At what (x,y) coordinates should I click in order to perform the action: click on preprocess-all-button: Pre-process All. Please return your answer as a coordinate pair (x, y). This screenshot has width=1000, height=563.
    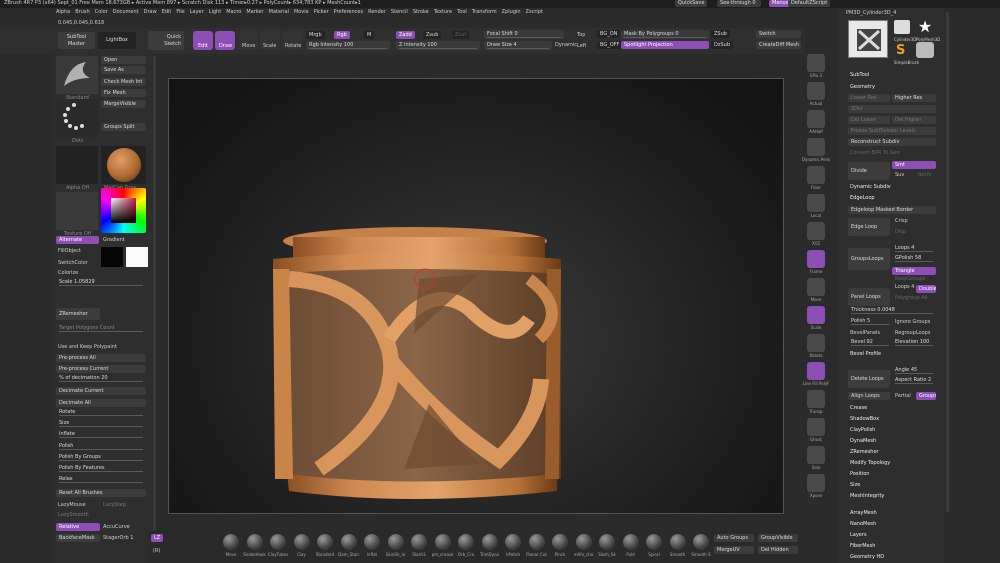
    Looking at the image, I should click on (101, 358).